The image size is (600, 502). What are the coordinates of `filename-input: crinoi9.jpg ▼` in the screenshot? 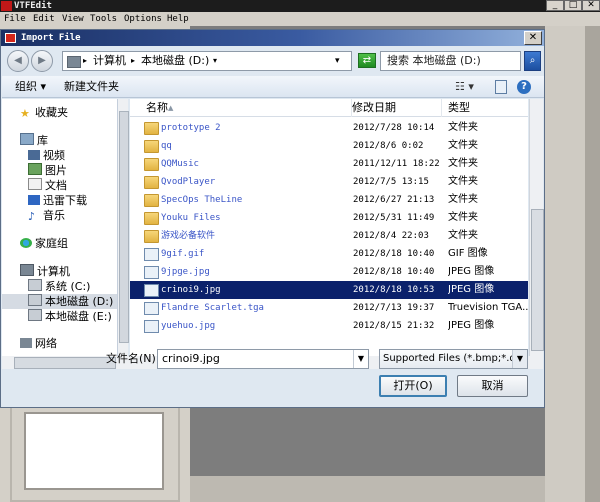 It's located at (263, 359).